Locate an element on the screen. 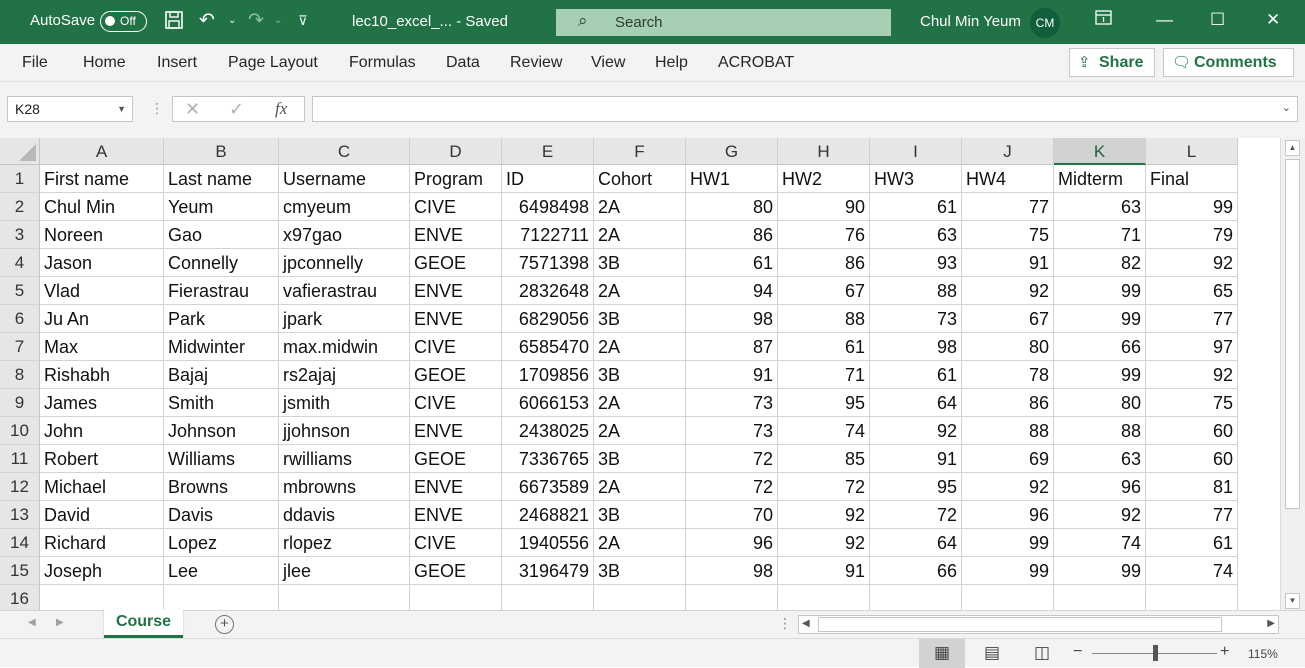 The width and height of the screenshot is (1305, 668). cancel-icon: ✕ is located at coordinates (192, 109).